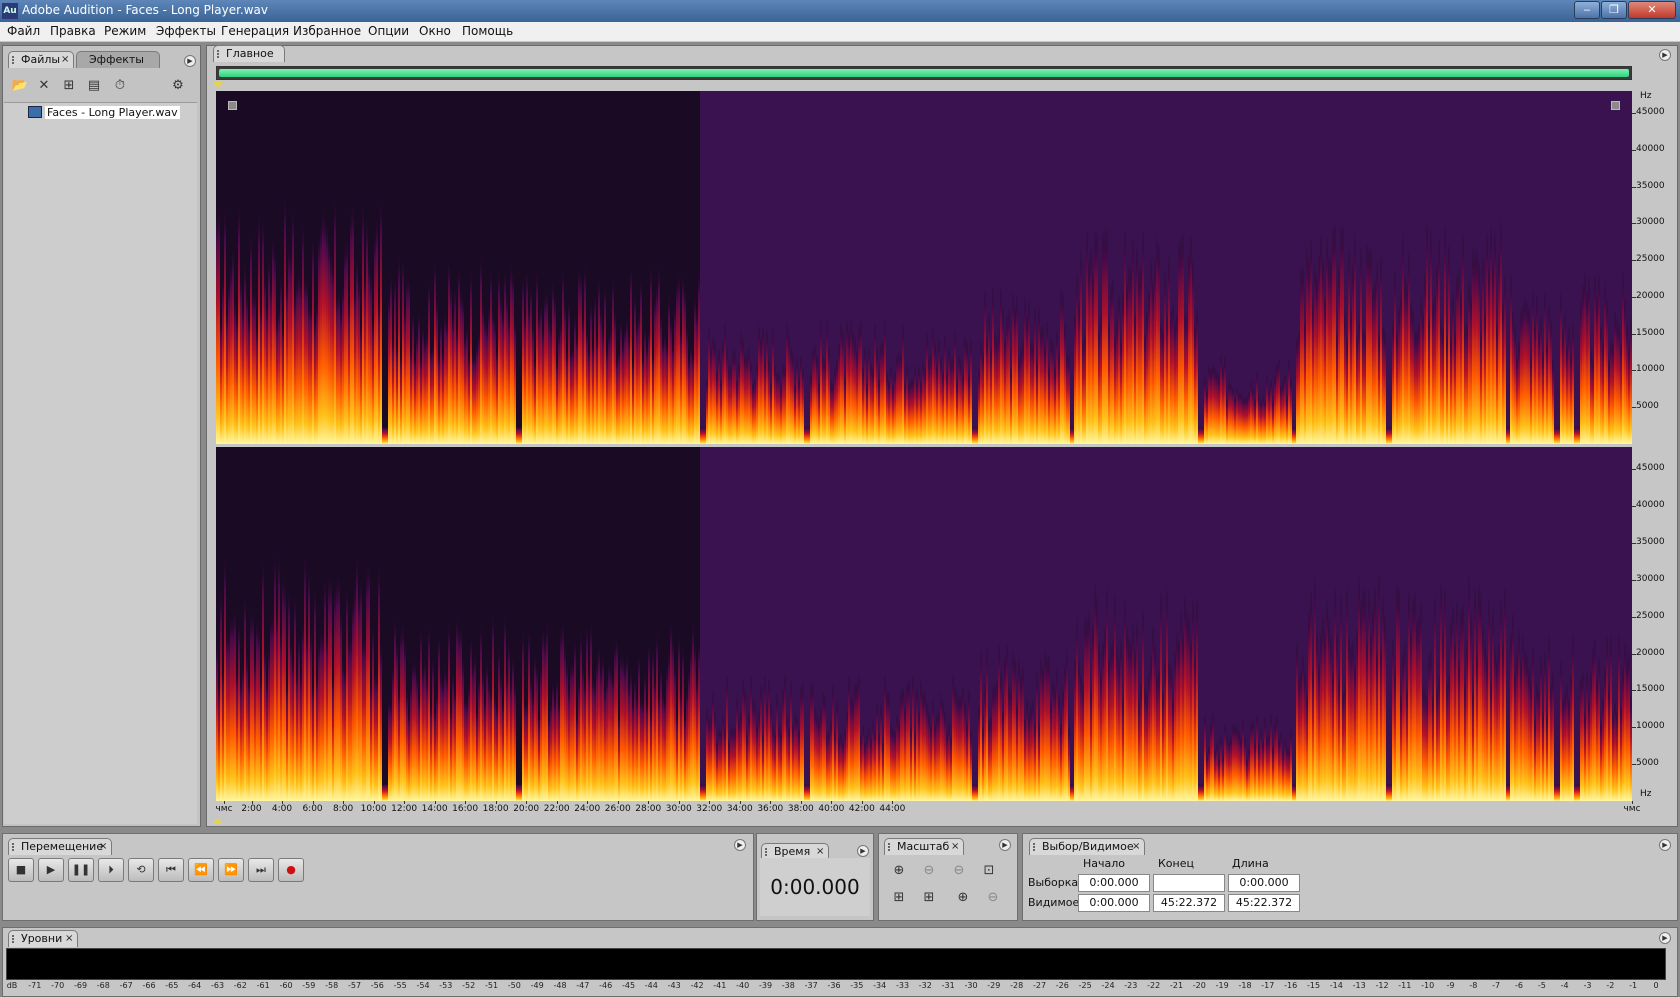 This screenshot has height=997, width=1680. Describe the element at coordinates (1189, 883) in the screenshot. I see `selection-end-field` at that location.